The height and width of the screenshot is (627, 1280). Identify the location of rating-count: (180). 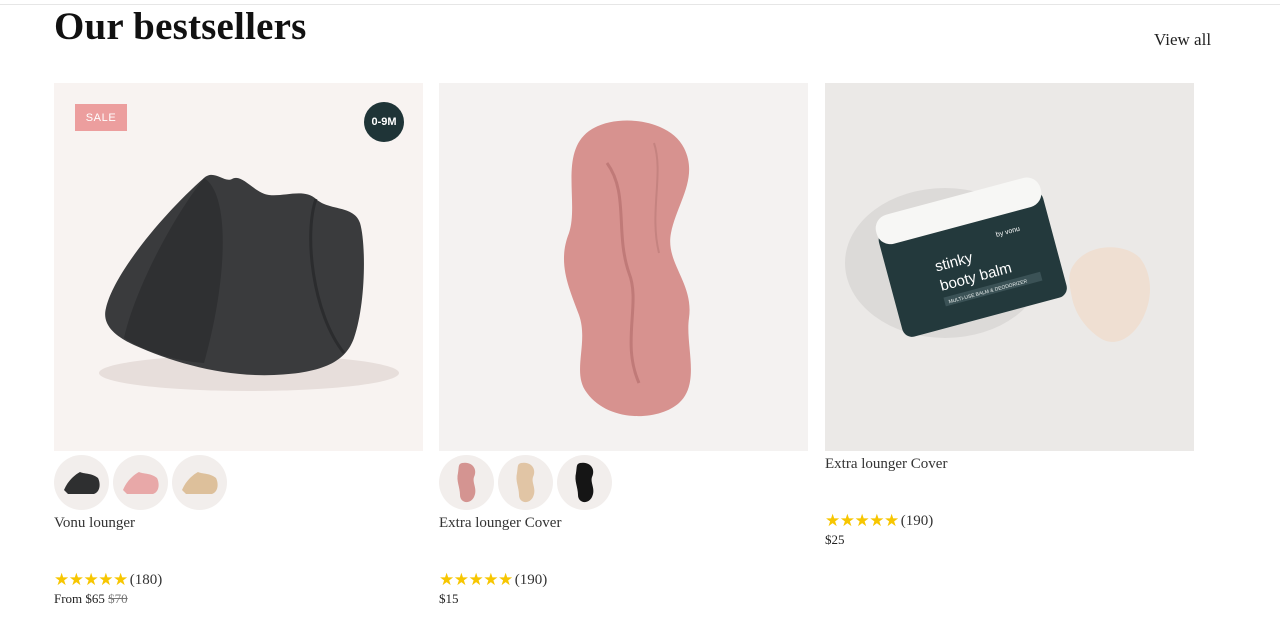
(146, 579).